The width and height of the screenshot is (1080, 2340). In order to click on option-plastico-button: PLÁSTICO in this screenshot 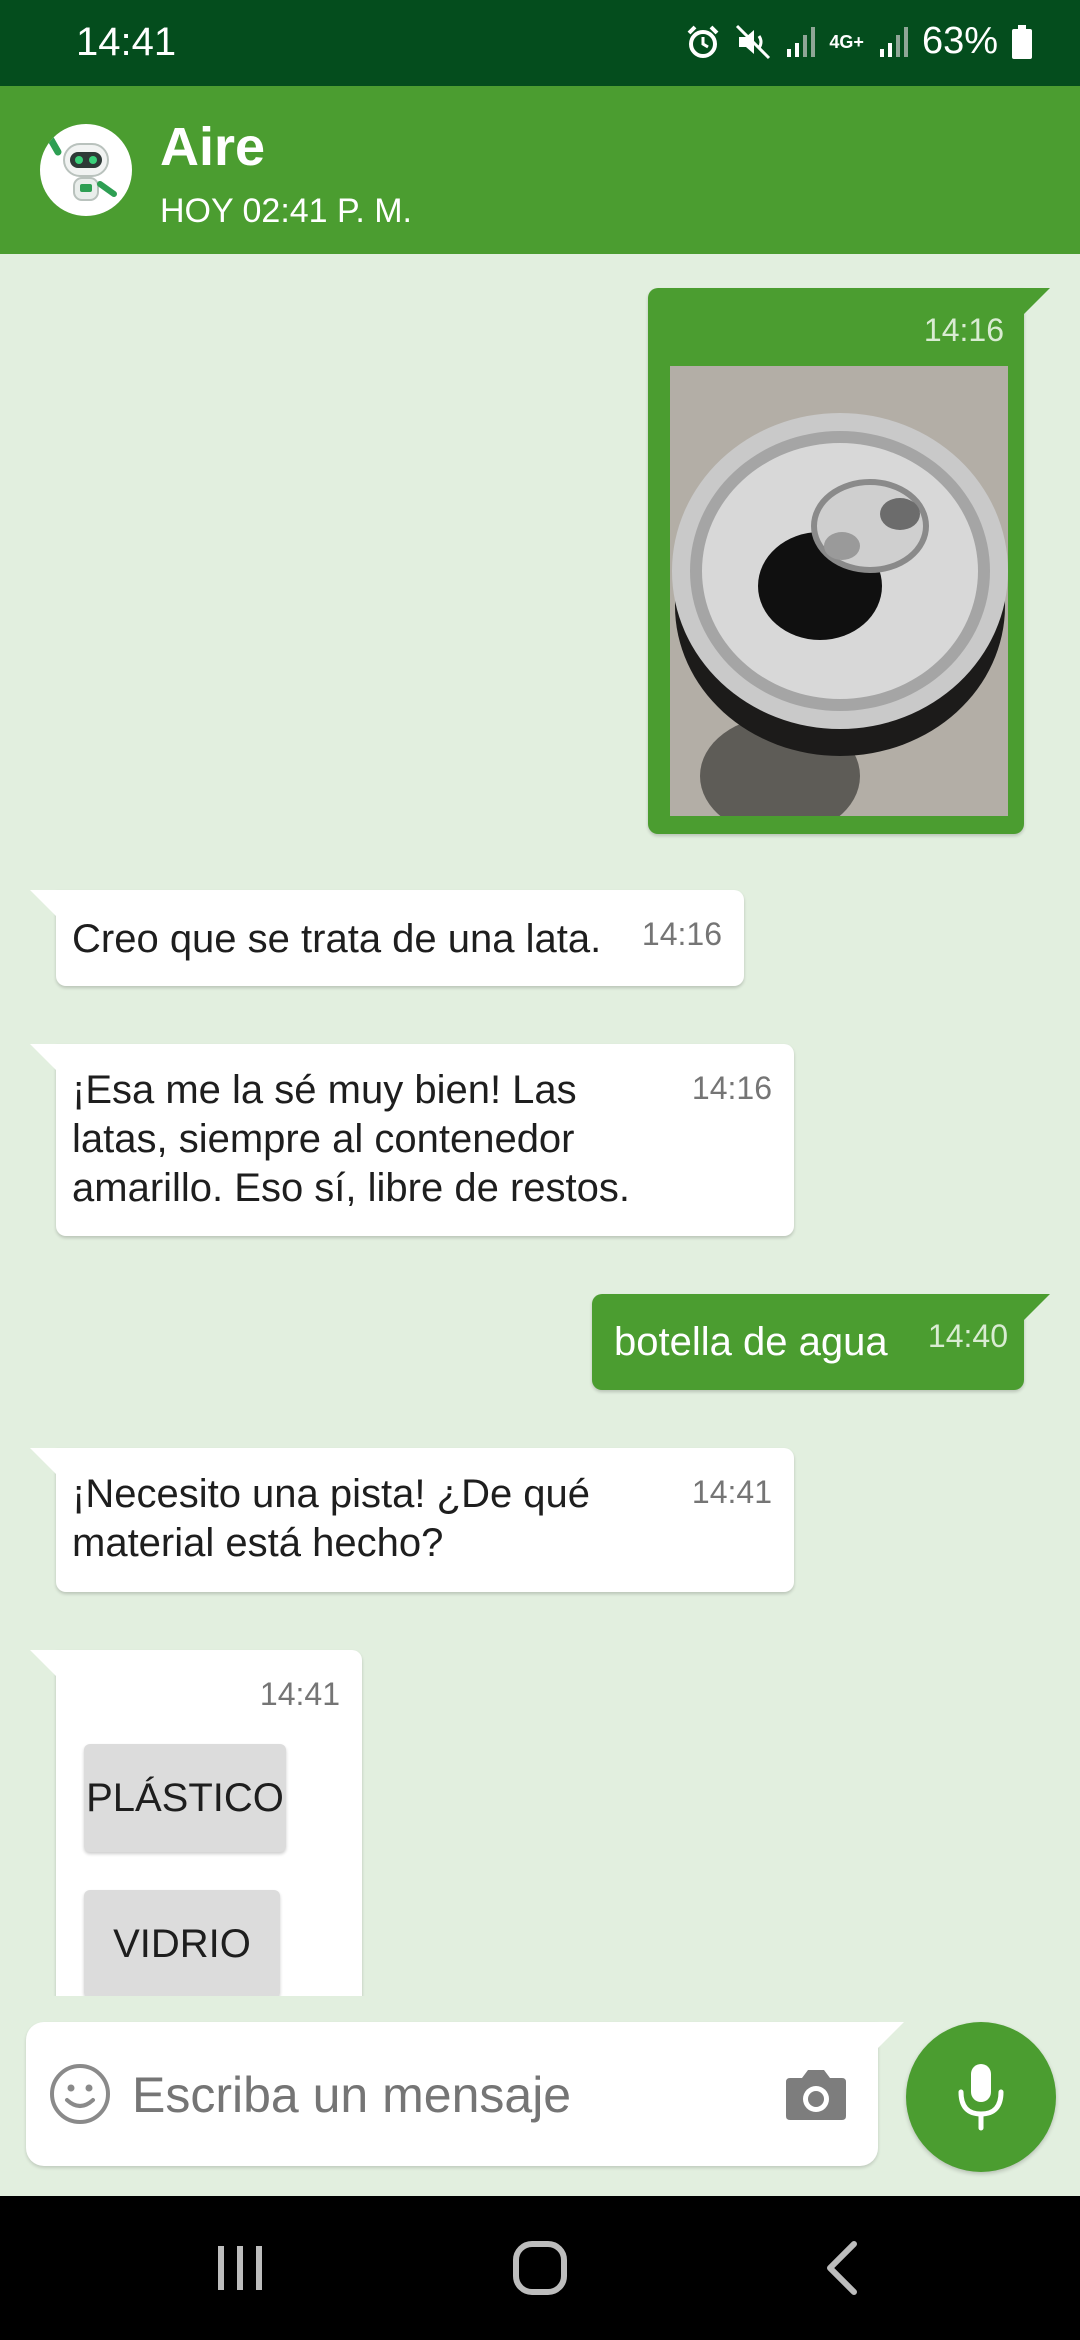, I will do `click(185, 1798)`.